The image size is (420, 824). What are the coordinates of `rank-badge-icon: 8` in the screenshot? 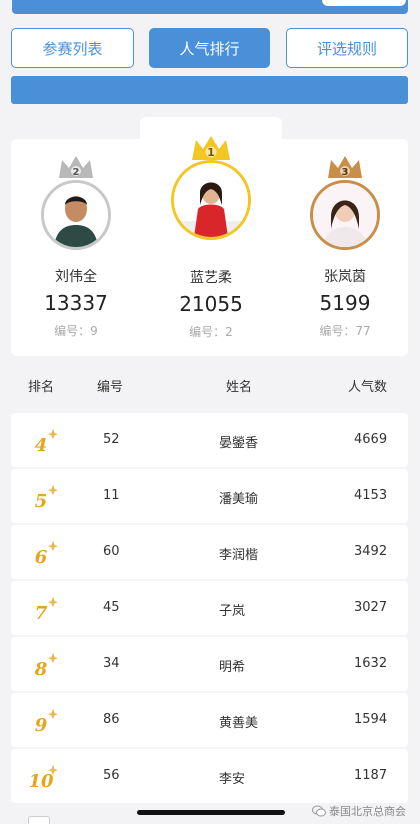 It's located at (46, 666).